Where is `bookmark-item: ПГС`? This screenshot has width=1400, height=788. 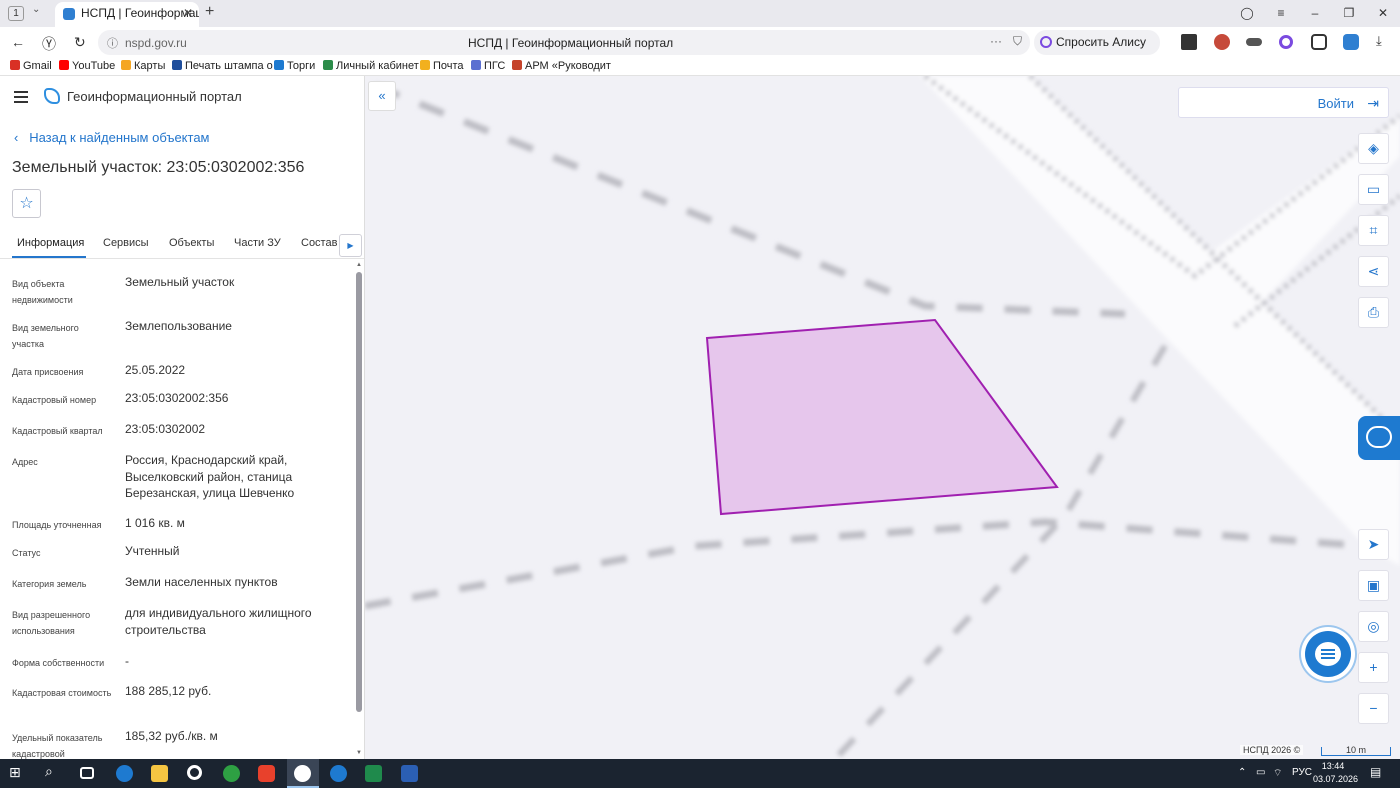 bookmark-item: ПГС is located at coordinates (488, 66).